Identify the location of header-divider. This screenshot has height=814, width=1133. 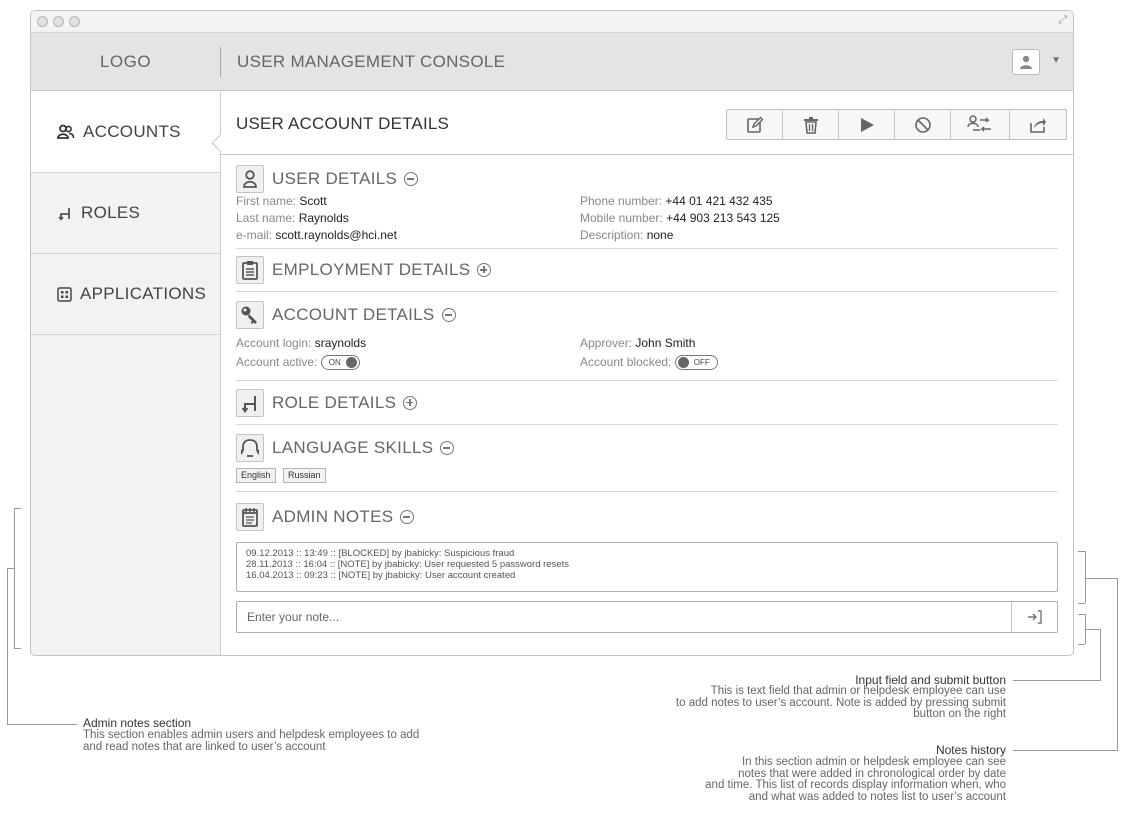
(220, 62).